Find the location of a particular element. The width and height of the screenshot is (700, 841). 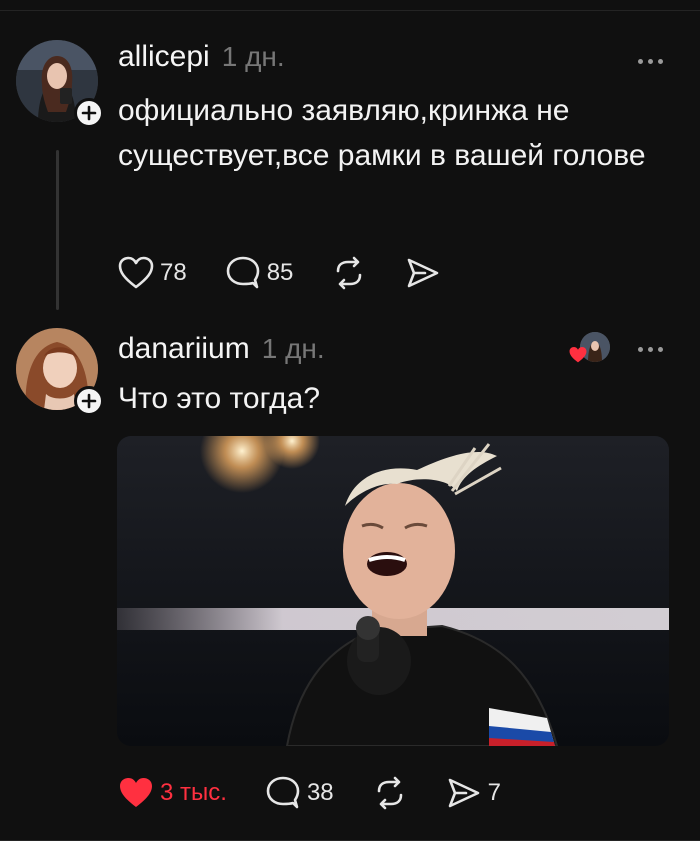

share-button: 7 is located at coordinates (473, 793).